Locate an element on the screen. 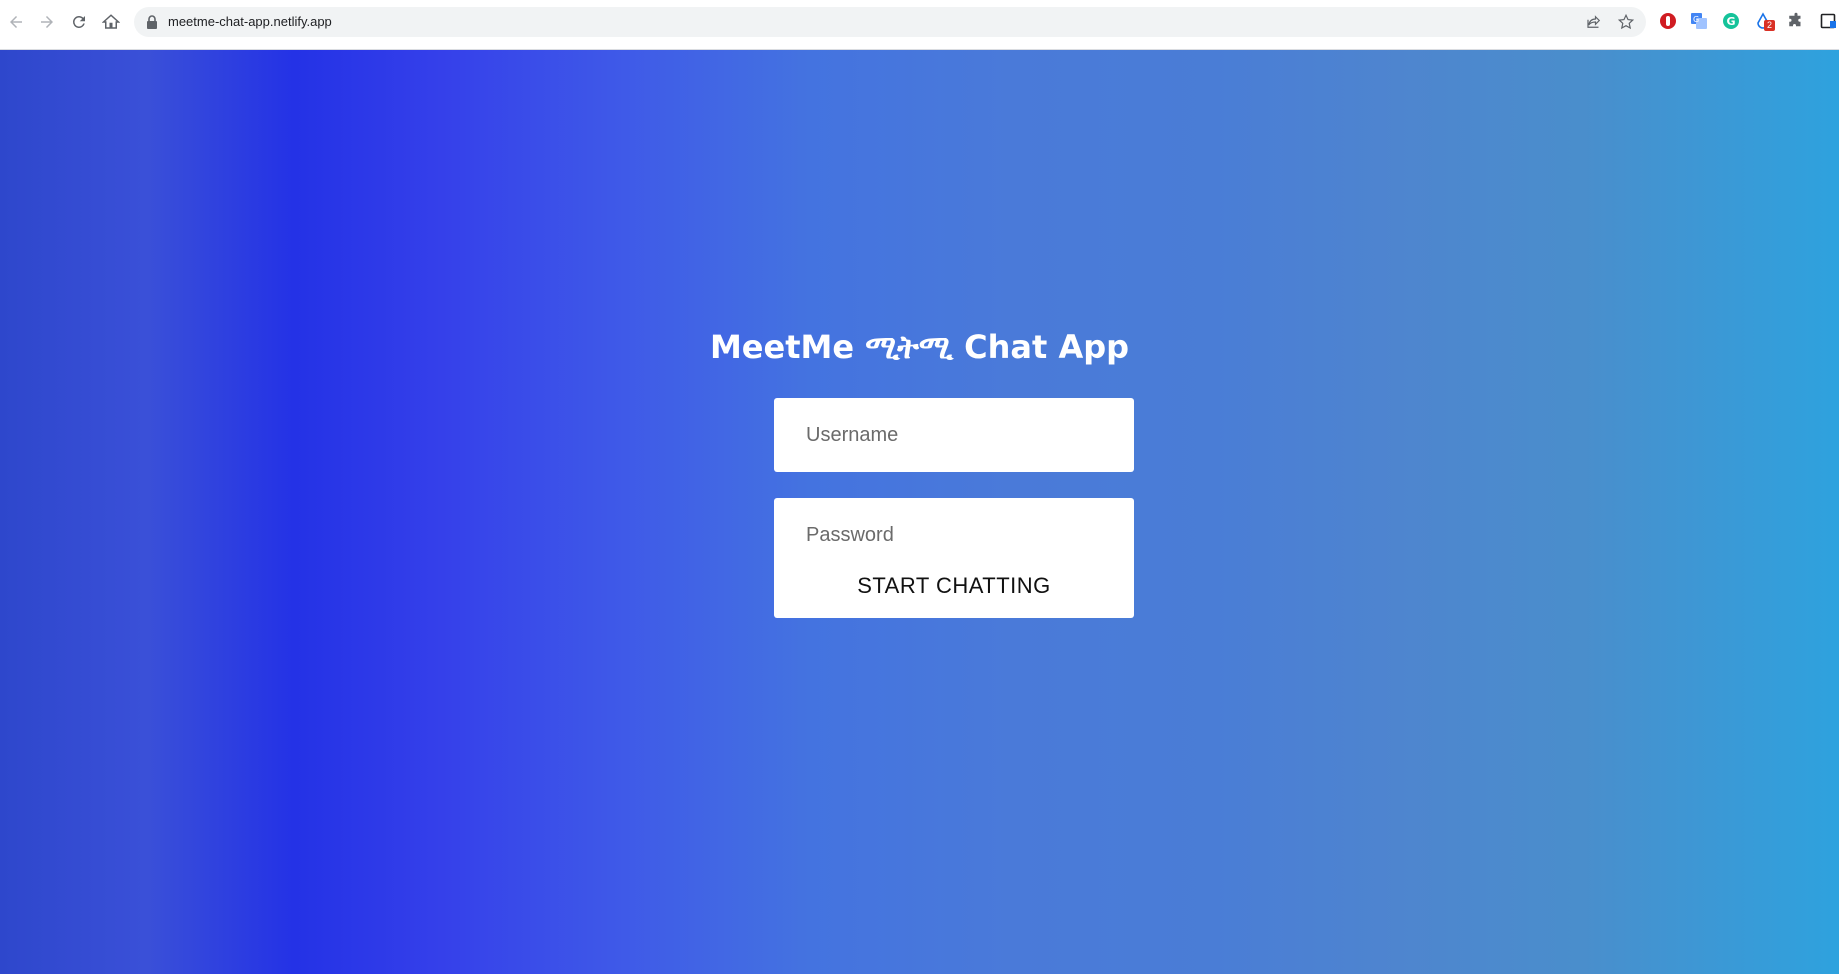 The height and width of the screenshot is (974, 1839). browser-toolbar: meetme-chat-app.netlify.app G G 2 is located at coordinates (919, 25).